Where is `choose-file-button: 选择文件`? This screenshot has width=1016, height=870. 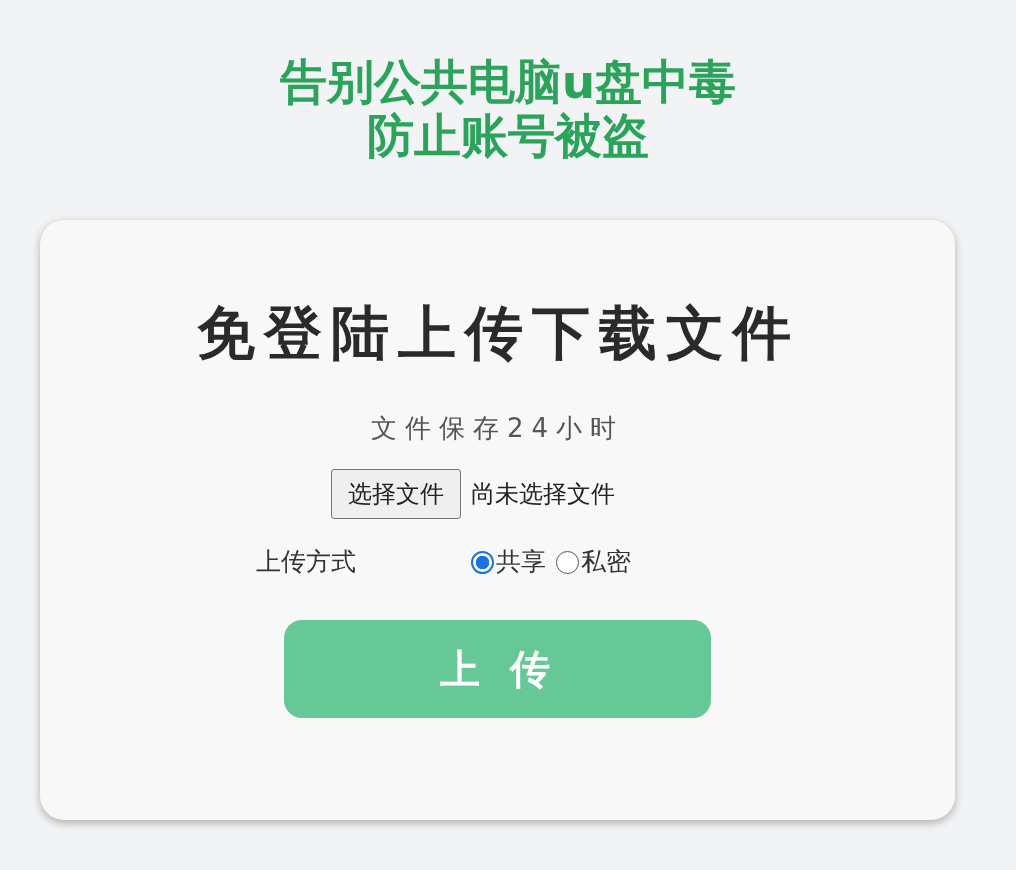
choose-file-button: 选择文件 is located at coordinates (395, 494).